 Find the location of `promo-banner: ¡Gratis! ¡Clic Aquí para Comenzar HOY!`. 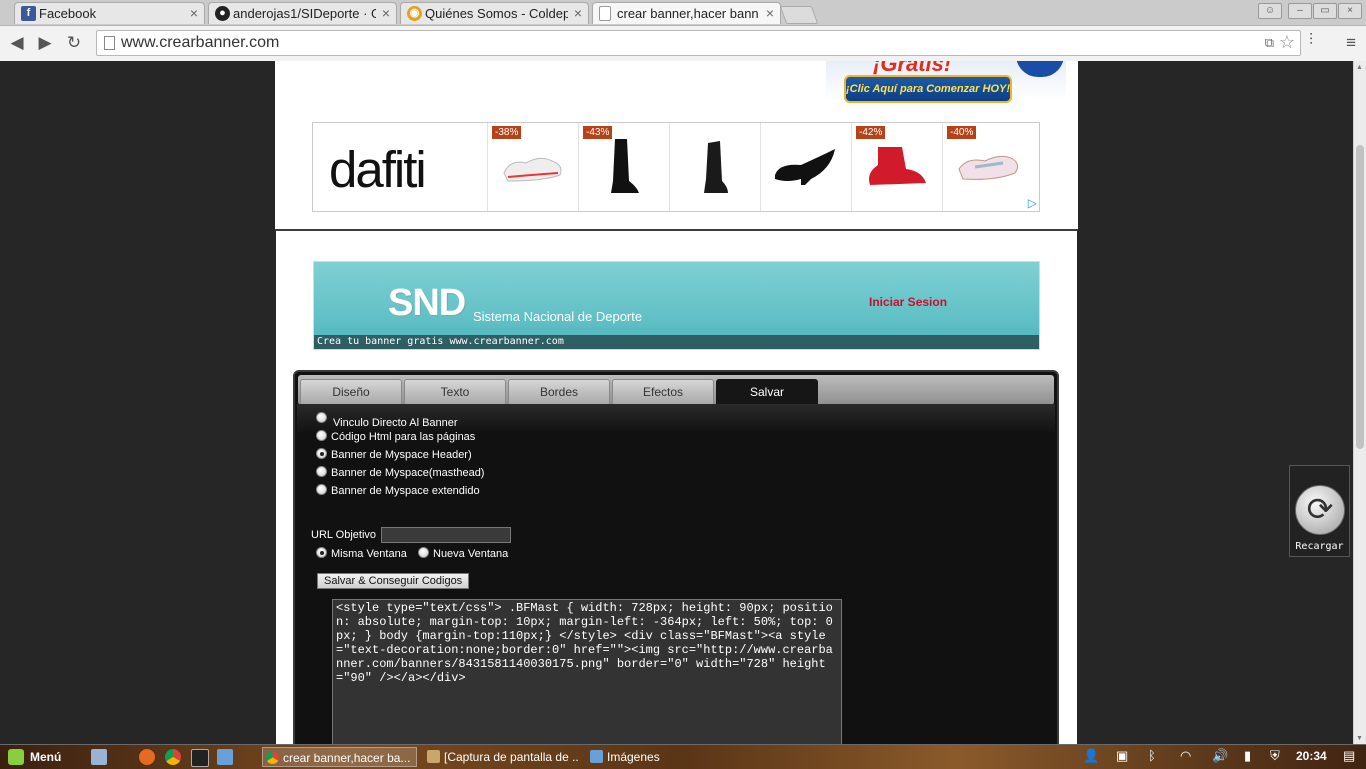

promo-banner: ¡Gratis! ¡Clic Aquí para Comenzar HOY! is located at coordinates (946, 82).